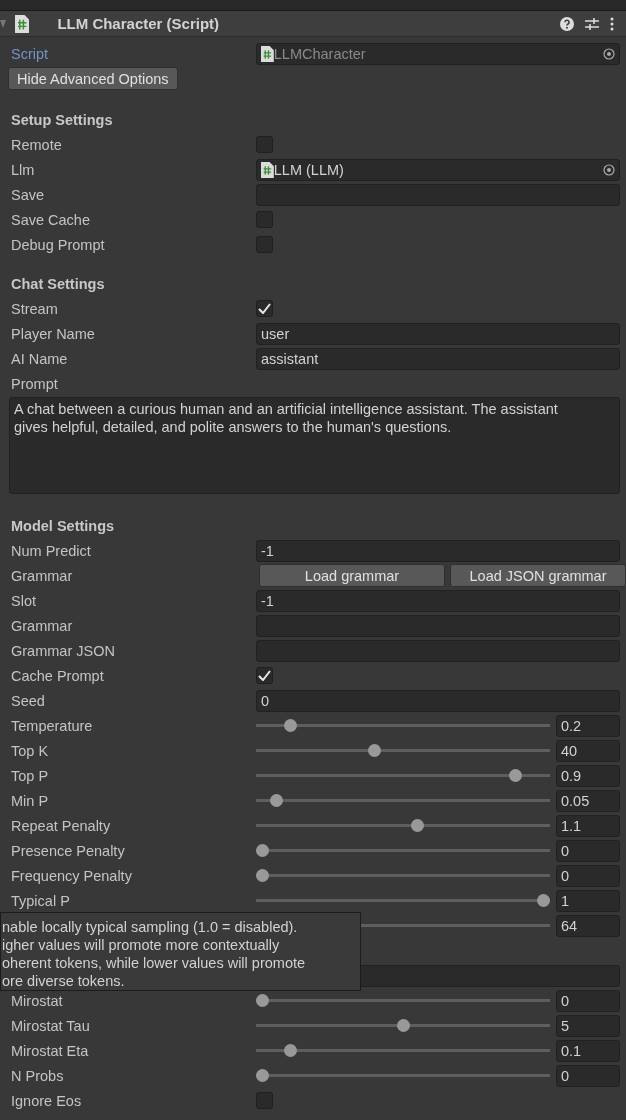 The image size is (626, 1120). Describe the element at coordinates (588, 1025) in the screenshot. I see `number-field: 5` at that location.